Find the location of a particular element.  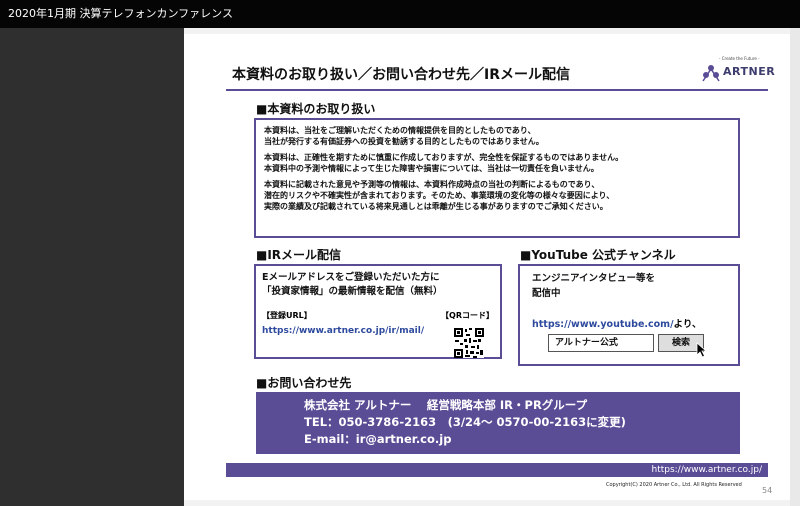

youtube-url-text: https://www.youtube.com/より、 is located at coordinates (616, 323).